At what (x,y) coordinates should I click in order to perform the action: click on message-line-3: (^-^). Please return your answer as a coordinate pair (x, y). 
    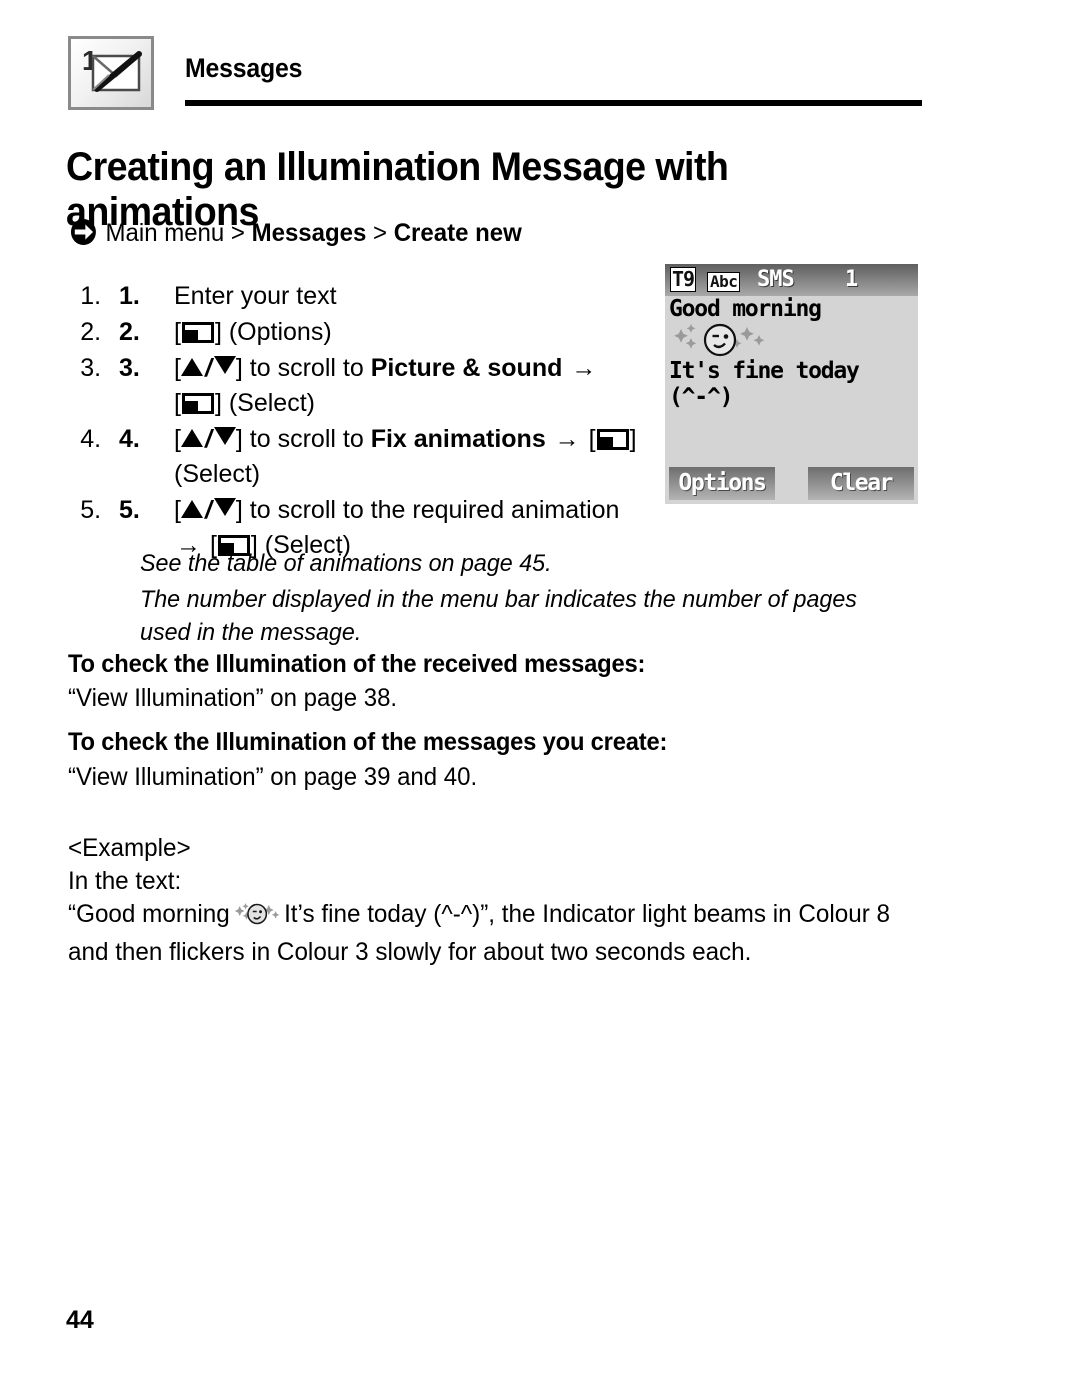
    Looking at the image, I should click on (701, 397).